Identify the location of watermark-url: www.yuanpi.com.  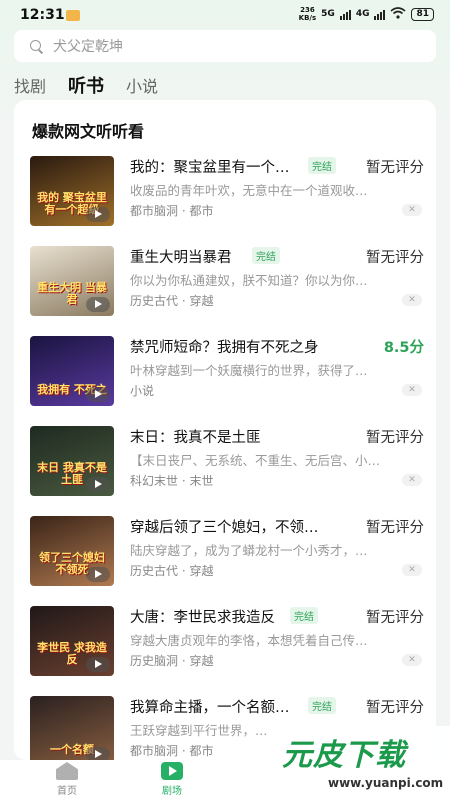
(386, 783).